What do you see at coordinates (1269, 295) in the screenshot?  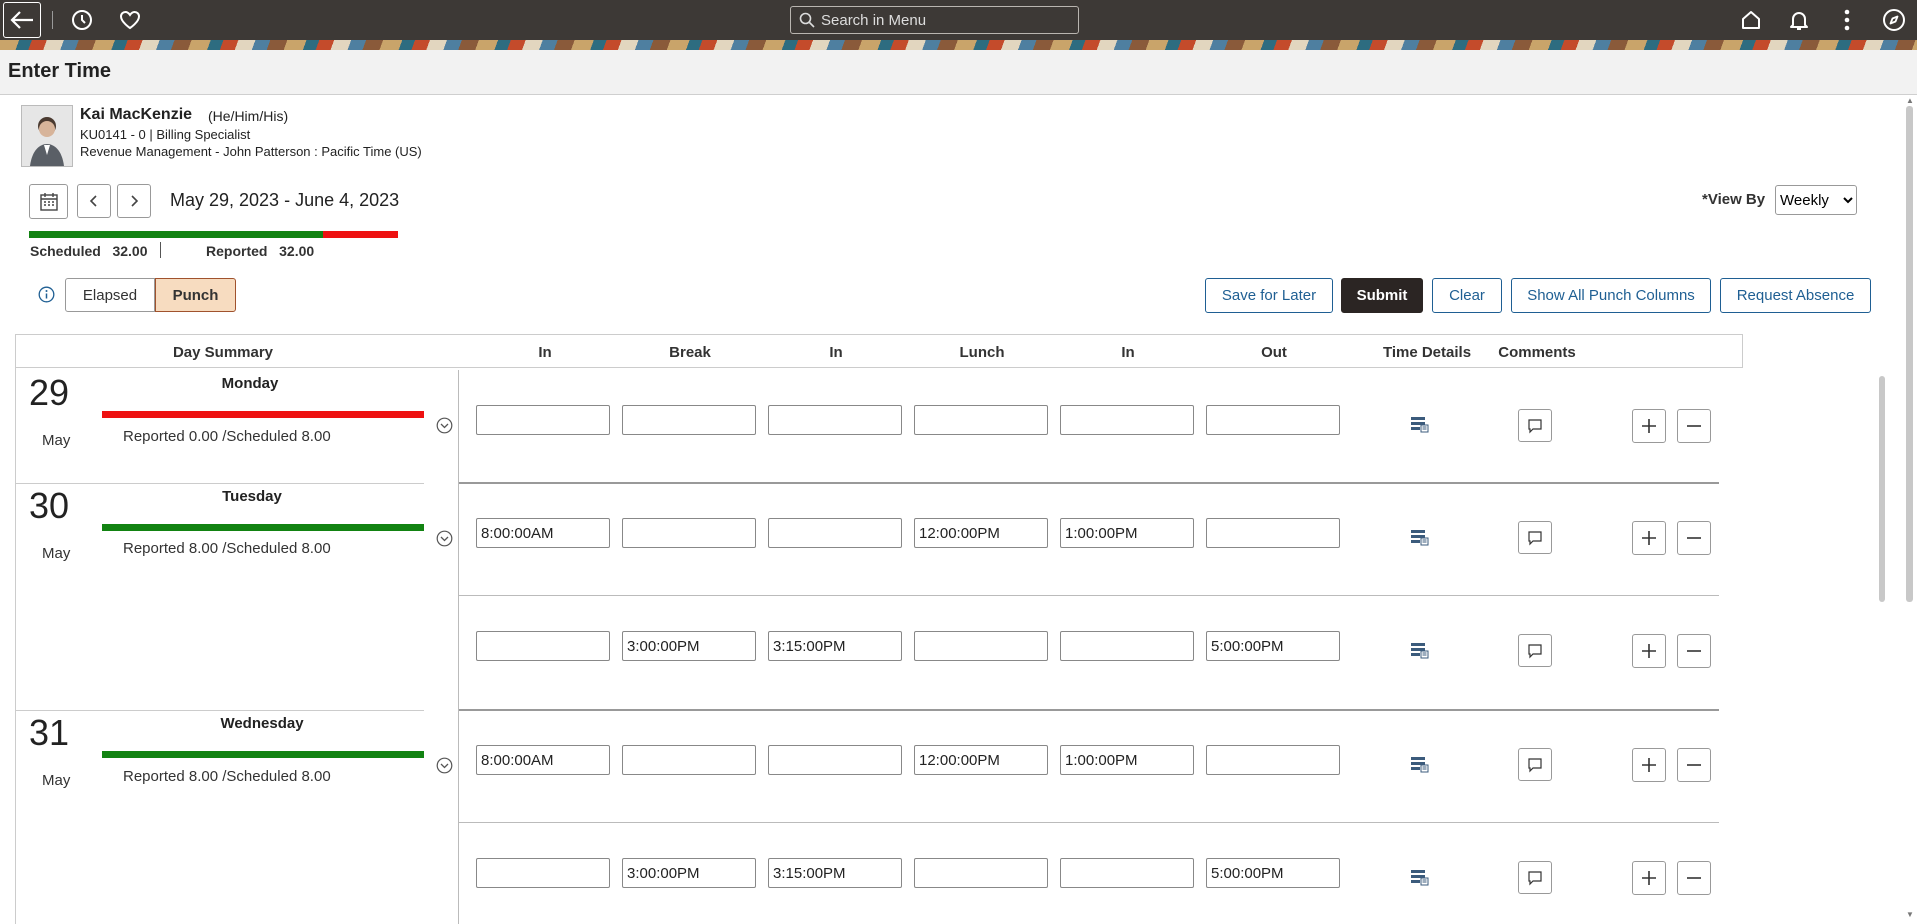 I see `save-for-later-button: Save for Later` at bounding box center [1269, 295].